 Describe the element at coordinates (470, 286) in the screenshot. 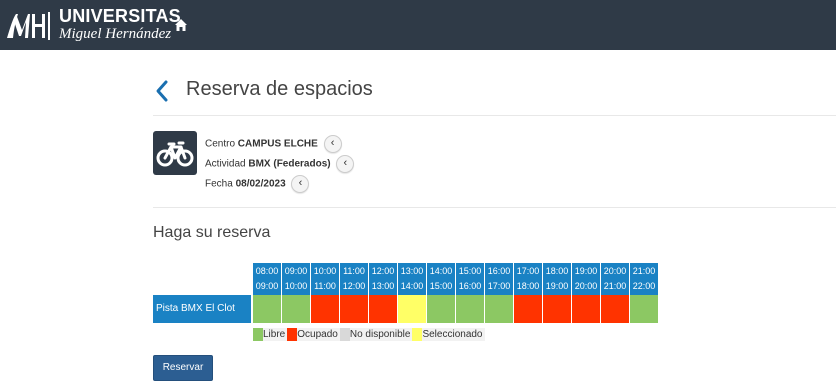

I see `time-slot-end: 16:00` at that location.